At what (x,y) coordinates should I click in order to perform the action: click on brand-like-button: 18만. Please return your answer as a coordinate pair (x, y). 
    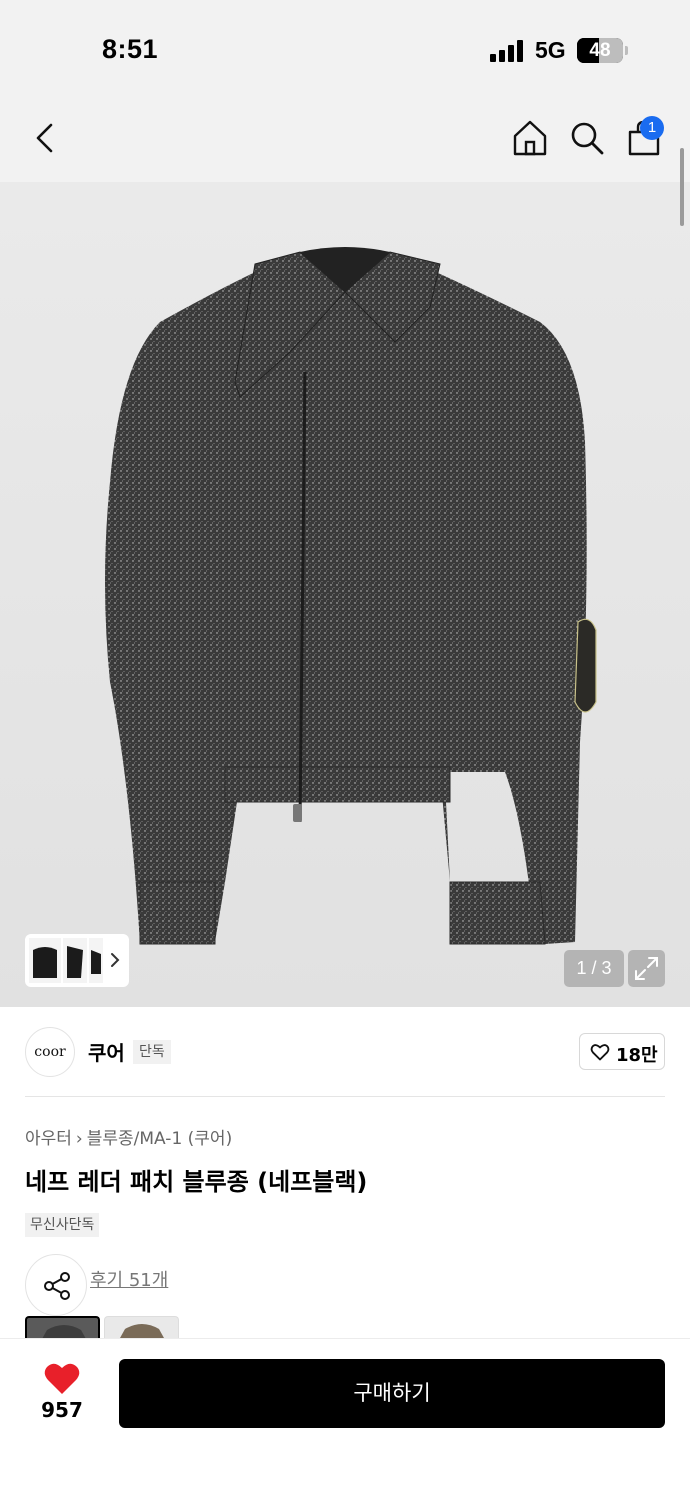
    Looking at the image, I should click on (622, 1051).